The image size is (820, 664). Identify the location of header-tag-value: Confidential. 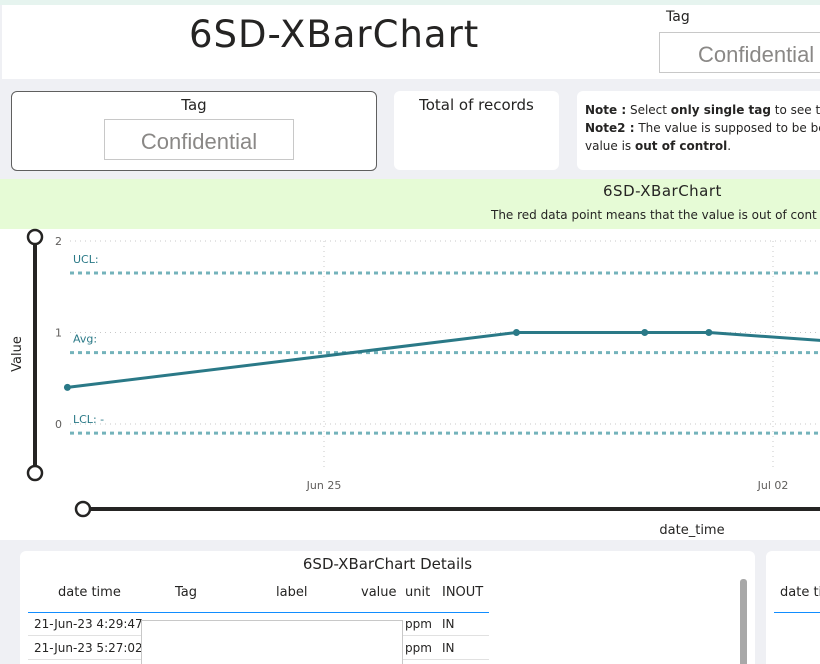
(756, 54).